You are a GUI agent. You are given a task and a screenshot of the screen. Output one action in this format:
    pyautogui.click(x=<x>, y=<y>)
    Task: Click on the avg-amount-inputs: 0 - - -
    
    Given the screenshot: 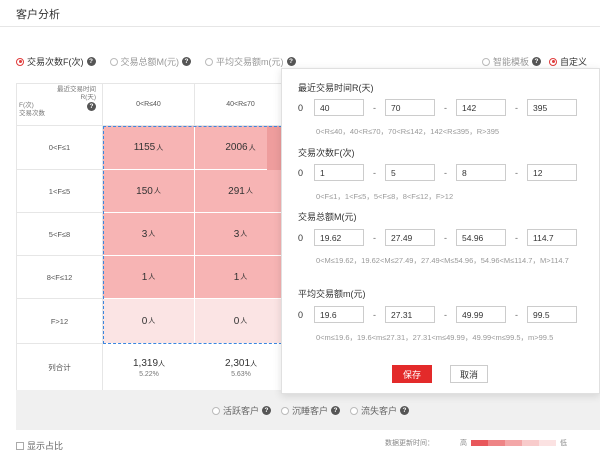 What is the action you would take?
    pyautogui.click(x=437, y=314)
    